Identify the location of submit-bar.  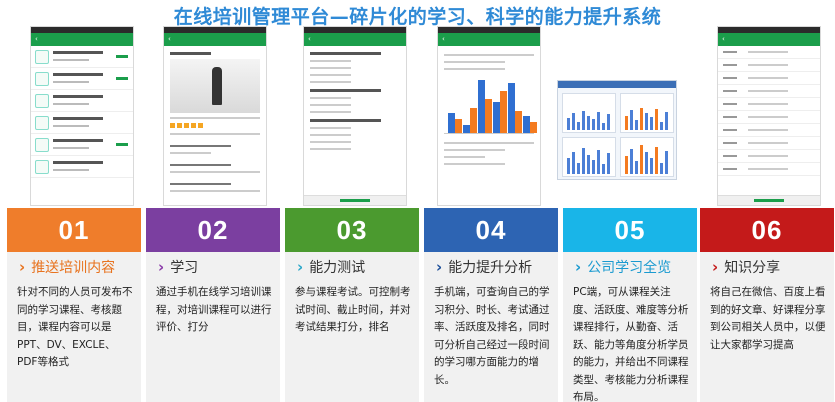
(355, 200).